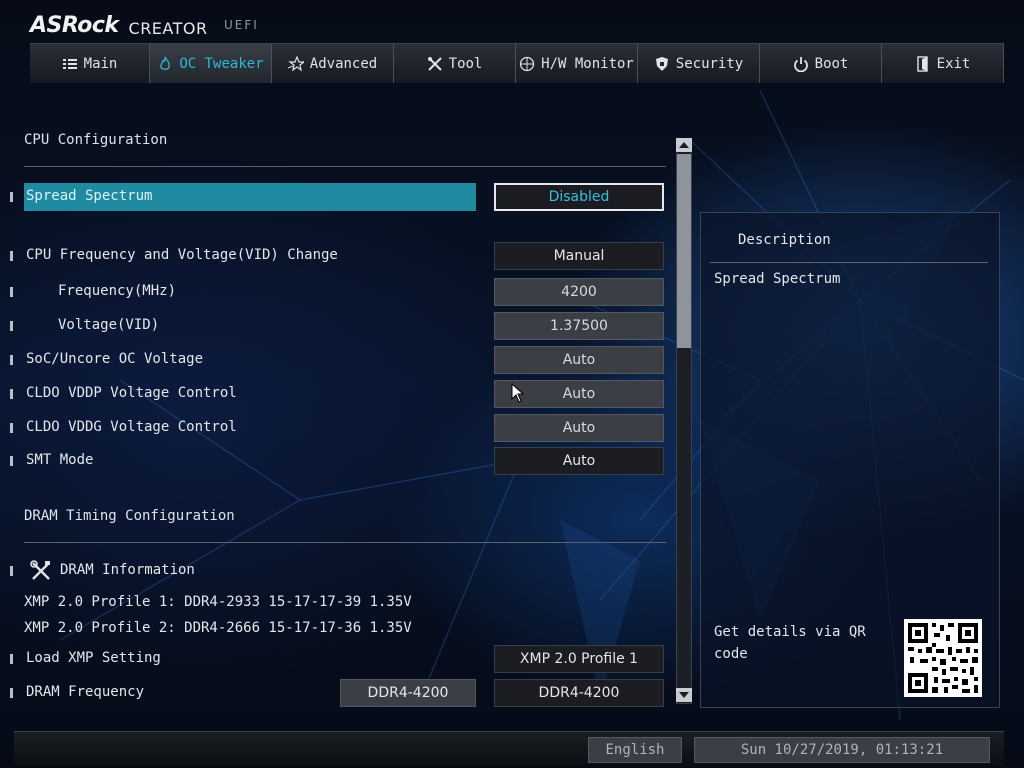  I want to click on spread-spectrum-select: Disabled, so click(579, 197).